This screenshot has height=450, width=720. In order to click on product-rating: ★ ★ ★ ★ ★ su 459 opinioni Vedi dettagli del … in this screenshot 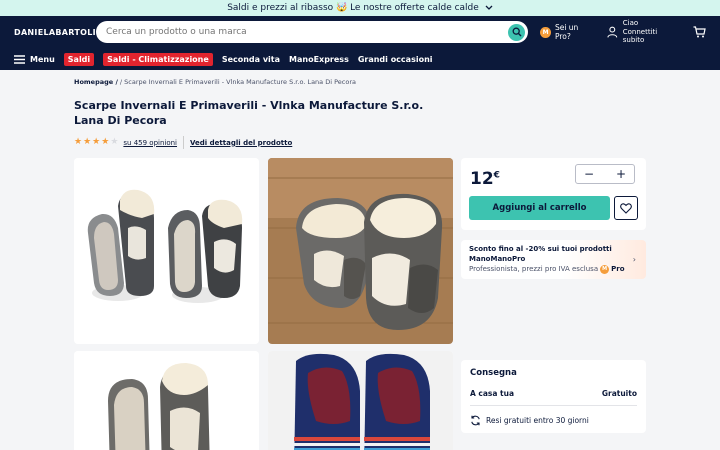, I will do `click(183, 142)`.